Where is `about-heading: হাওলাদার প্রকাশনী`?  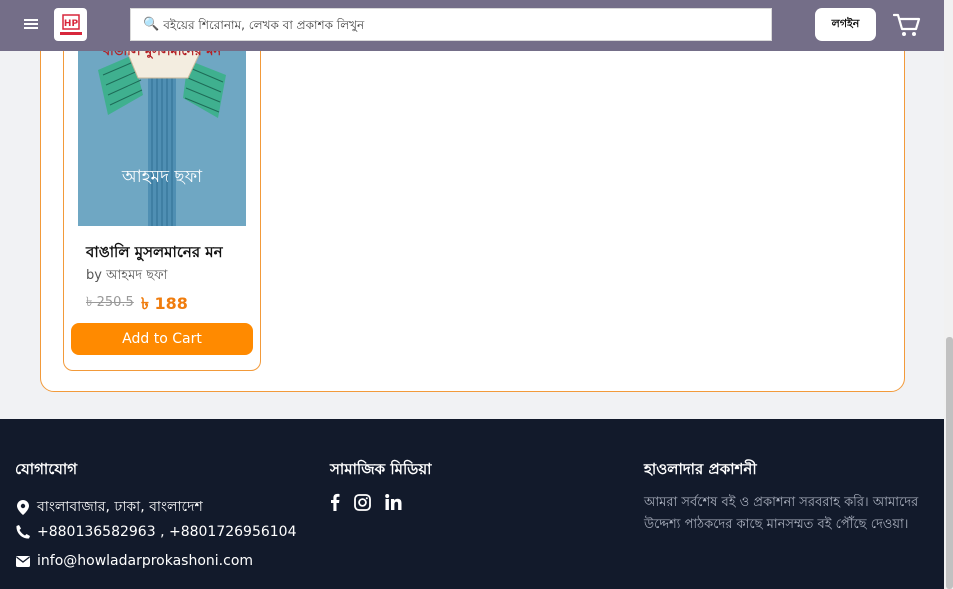 about-heading: হাওলাদার প্রকাশনী is located at coordinates (700, 469).